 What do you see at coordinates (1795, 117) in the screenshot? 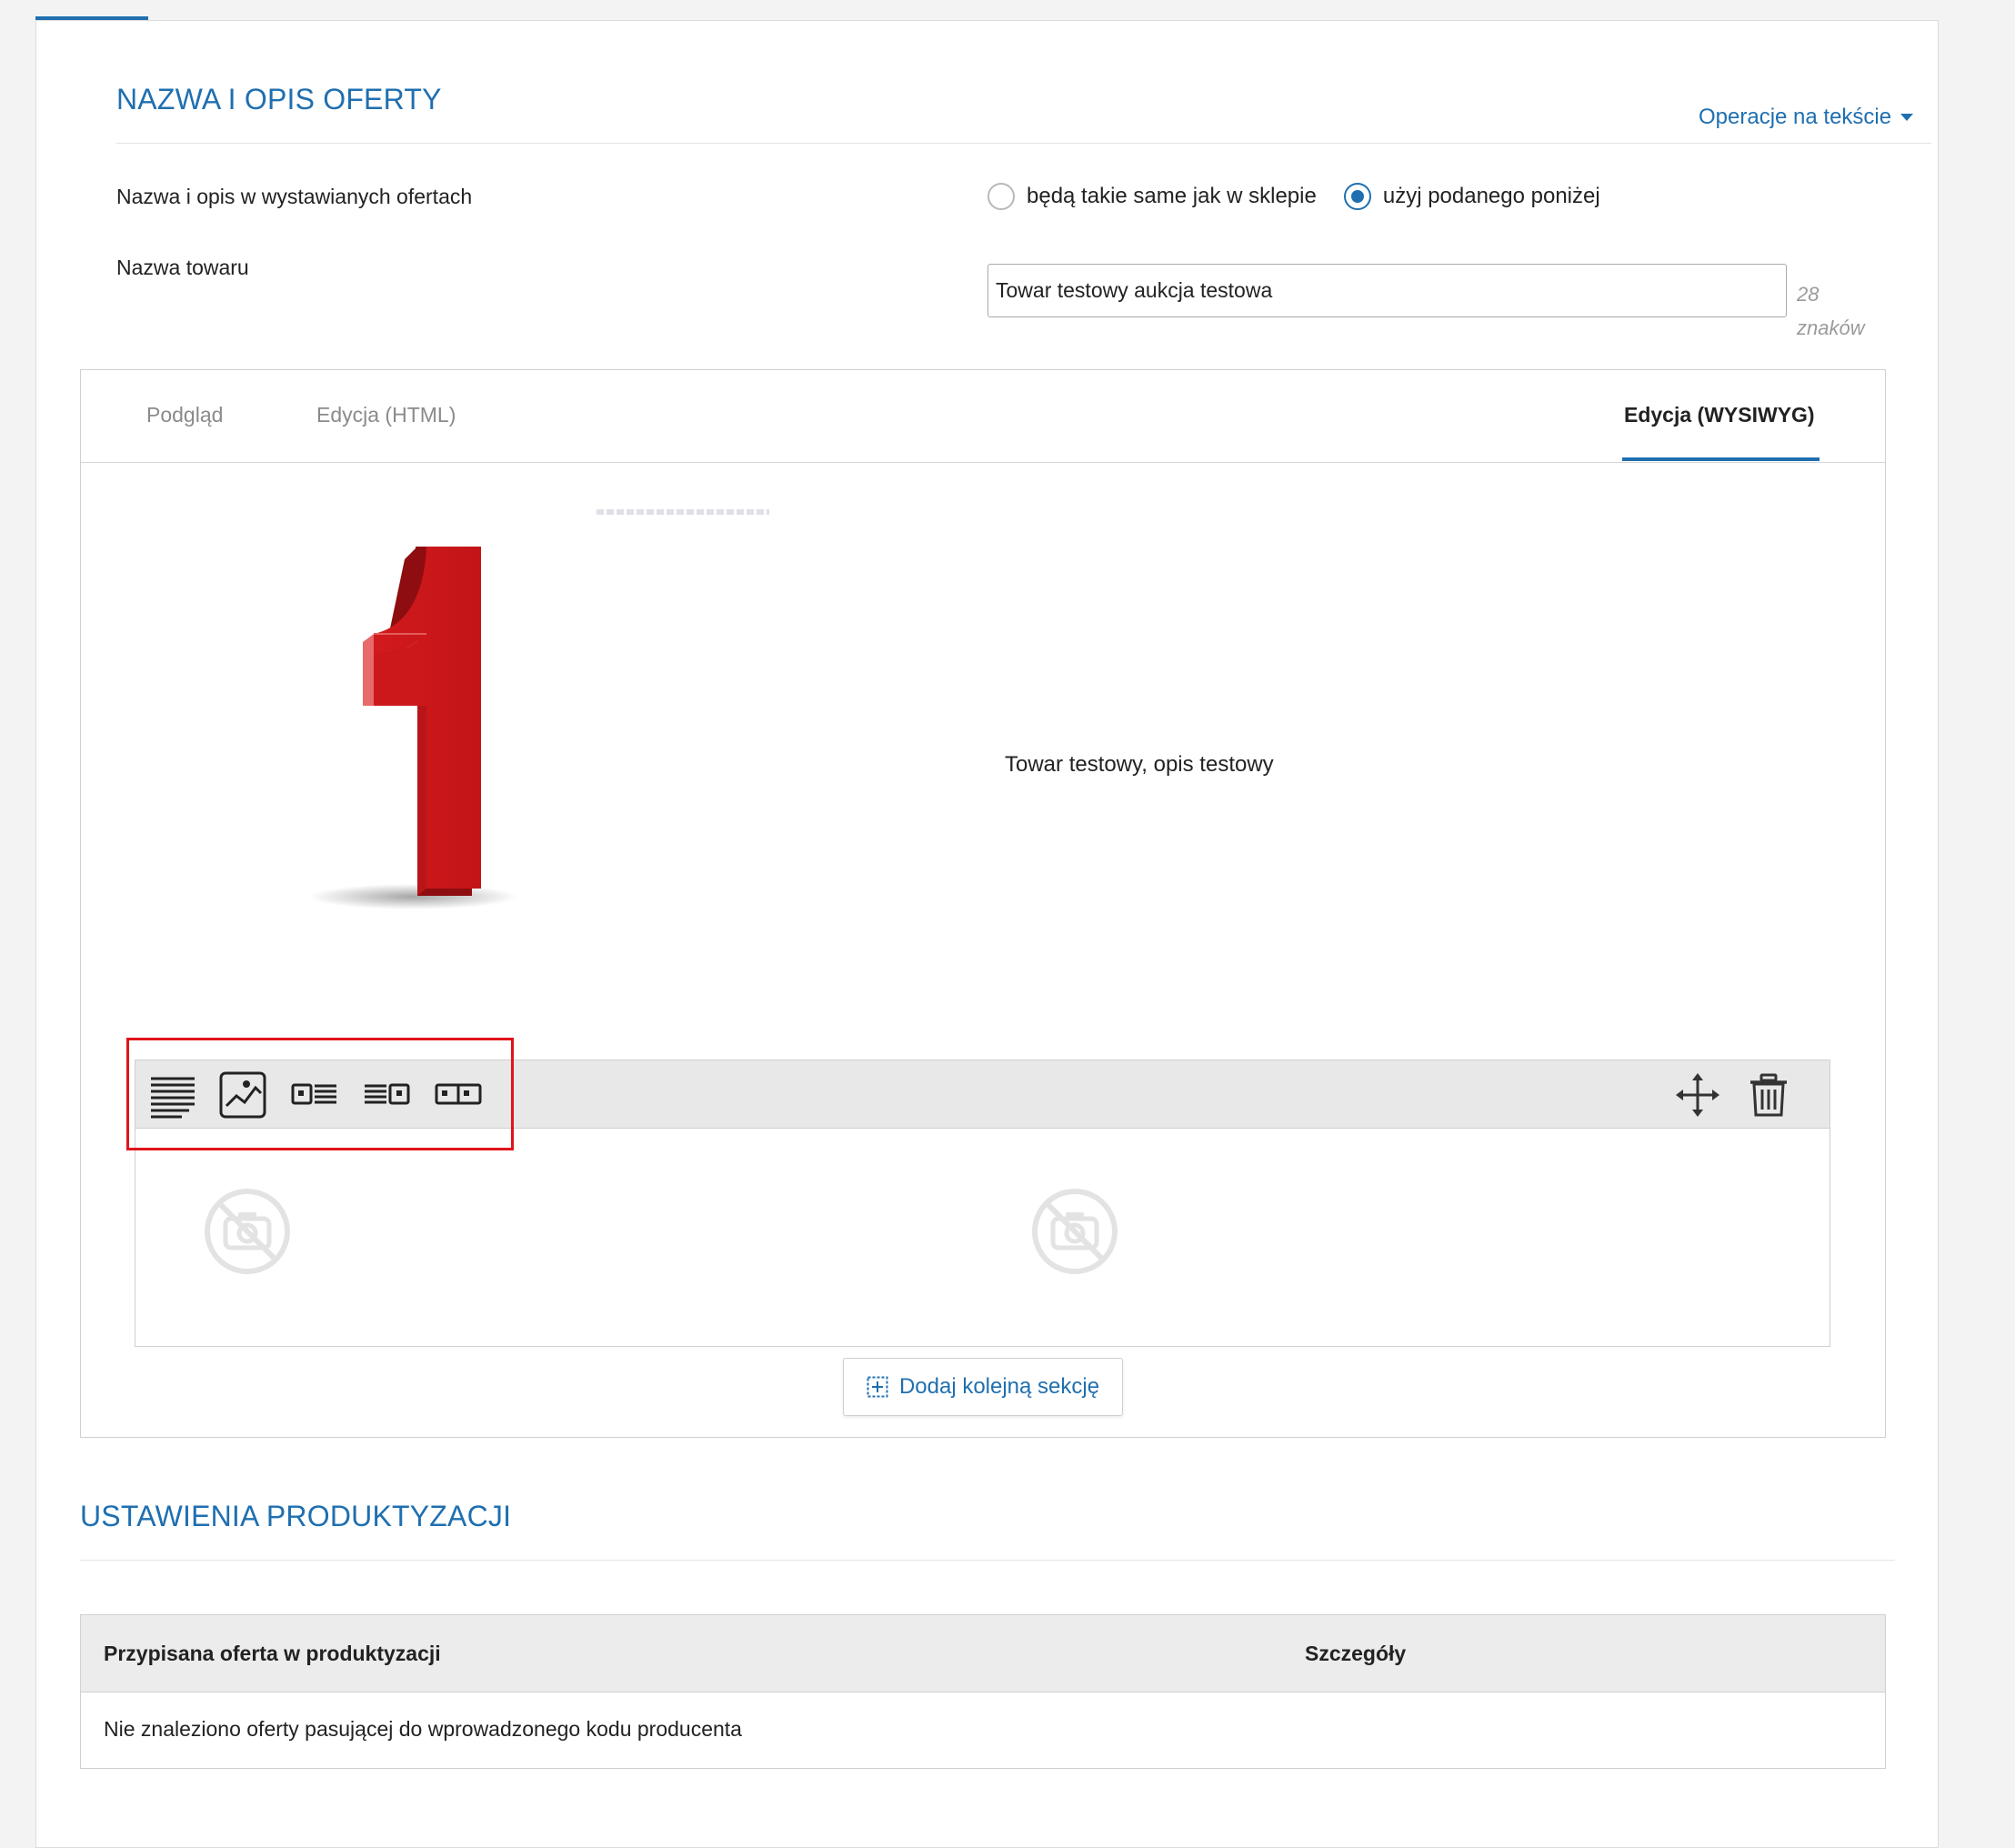
I see `text-operations-label: Operacje na tekście` at bounding box center [1795, 117].